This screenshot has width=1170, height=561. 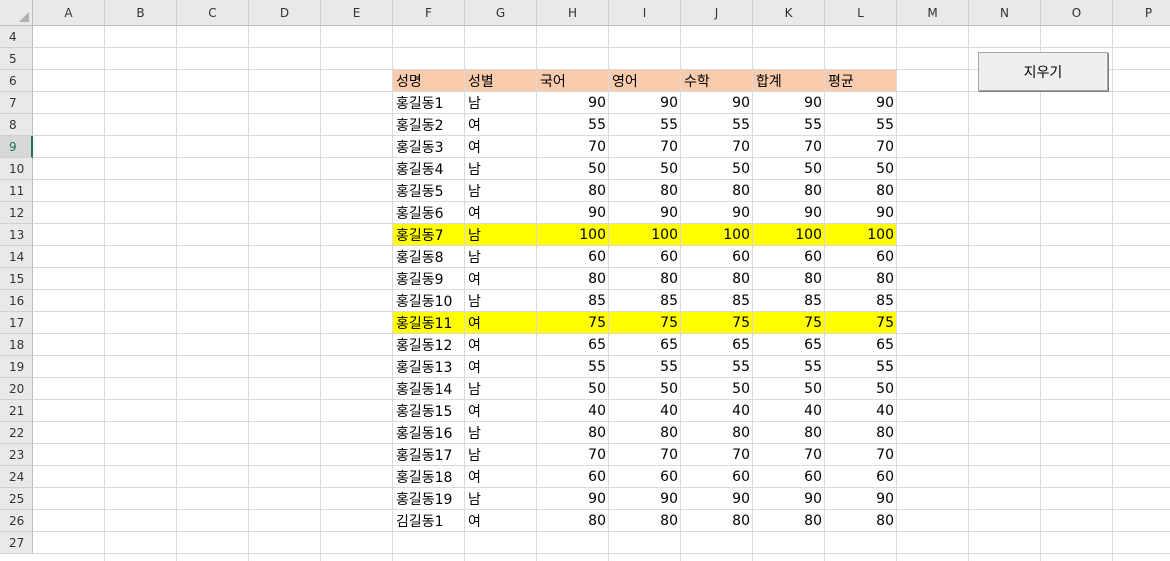 What do you see at coordinates (861, 301) in the screenshot?
I see `average-cell: 85` at bounding box center [861, 301].